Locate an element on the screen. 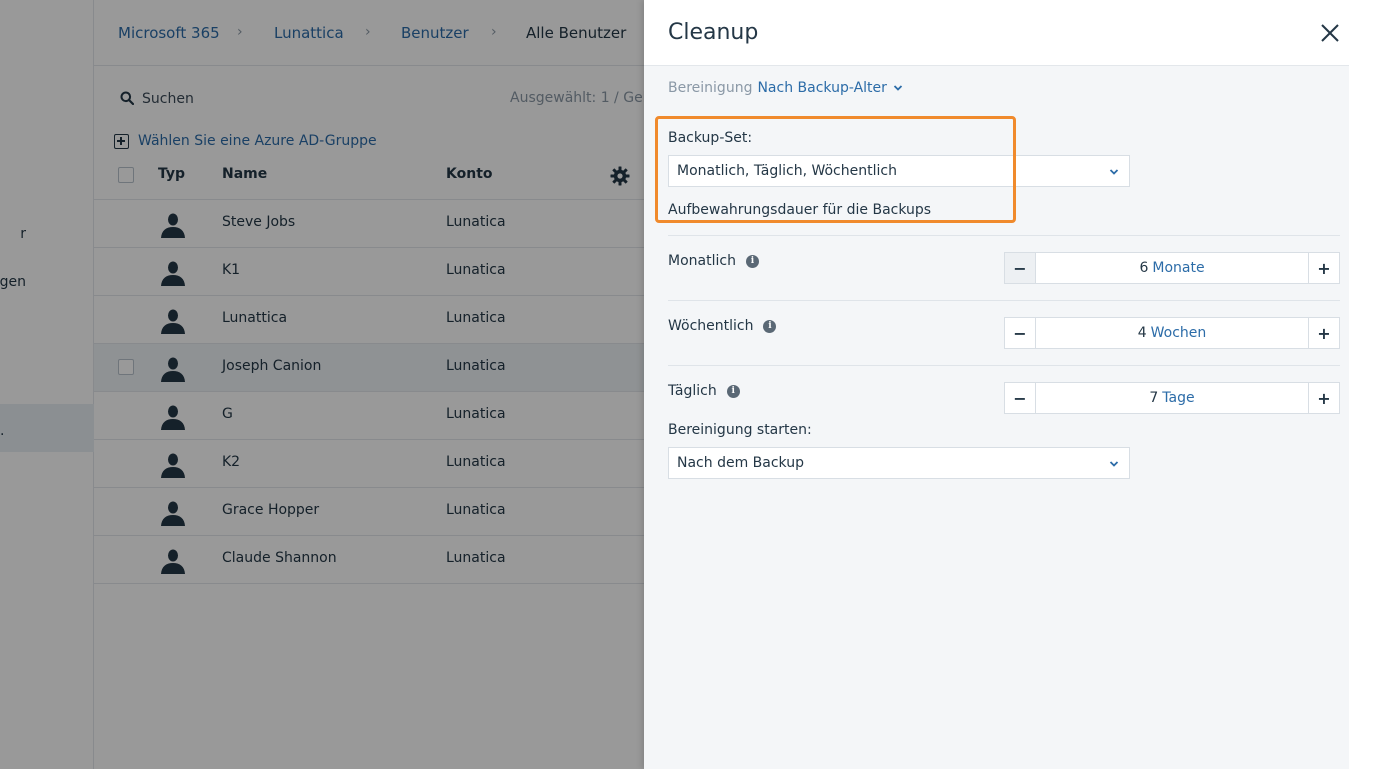 The image size is (1376, 769). retention-label-text: Täglich is located at coordinates (692, 391).